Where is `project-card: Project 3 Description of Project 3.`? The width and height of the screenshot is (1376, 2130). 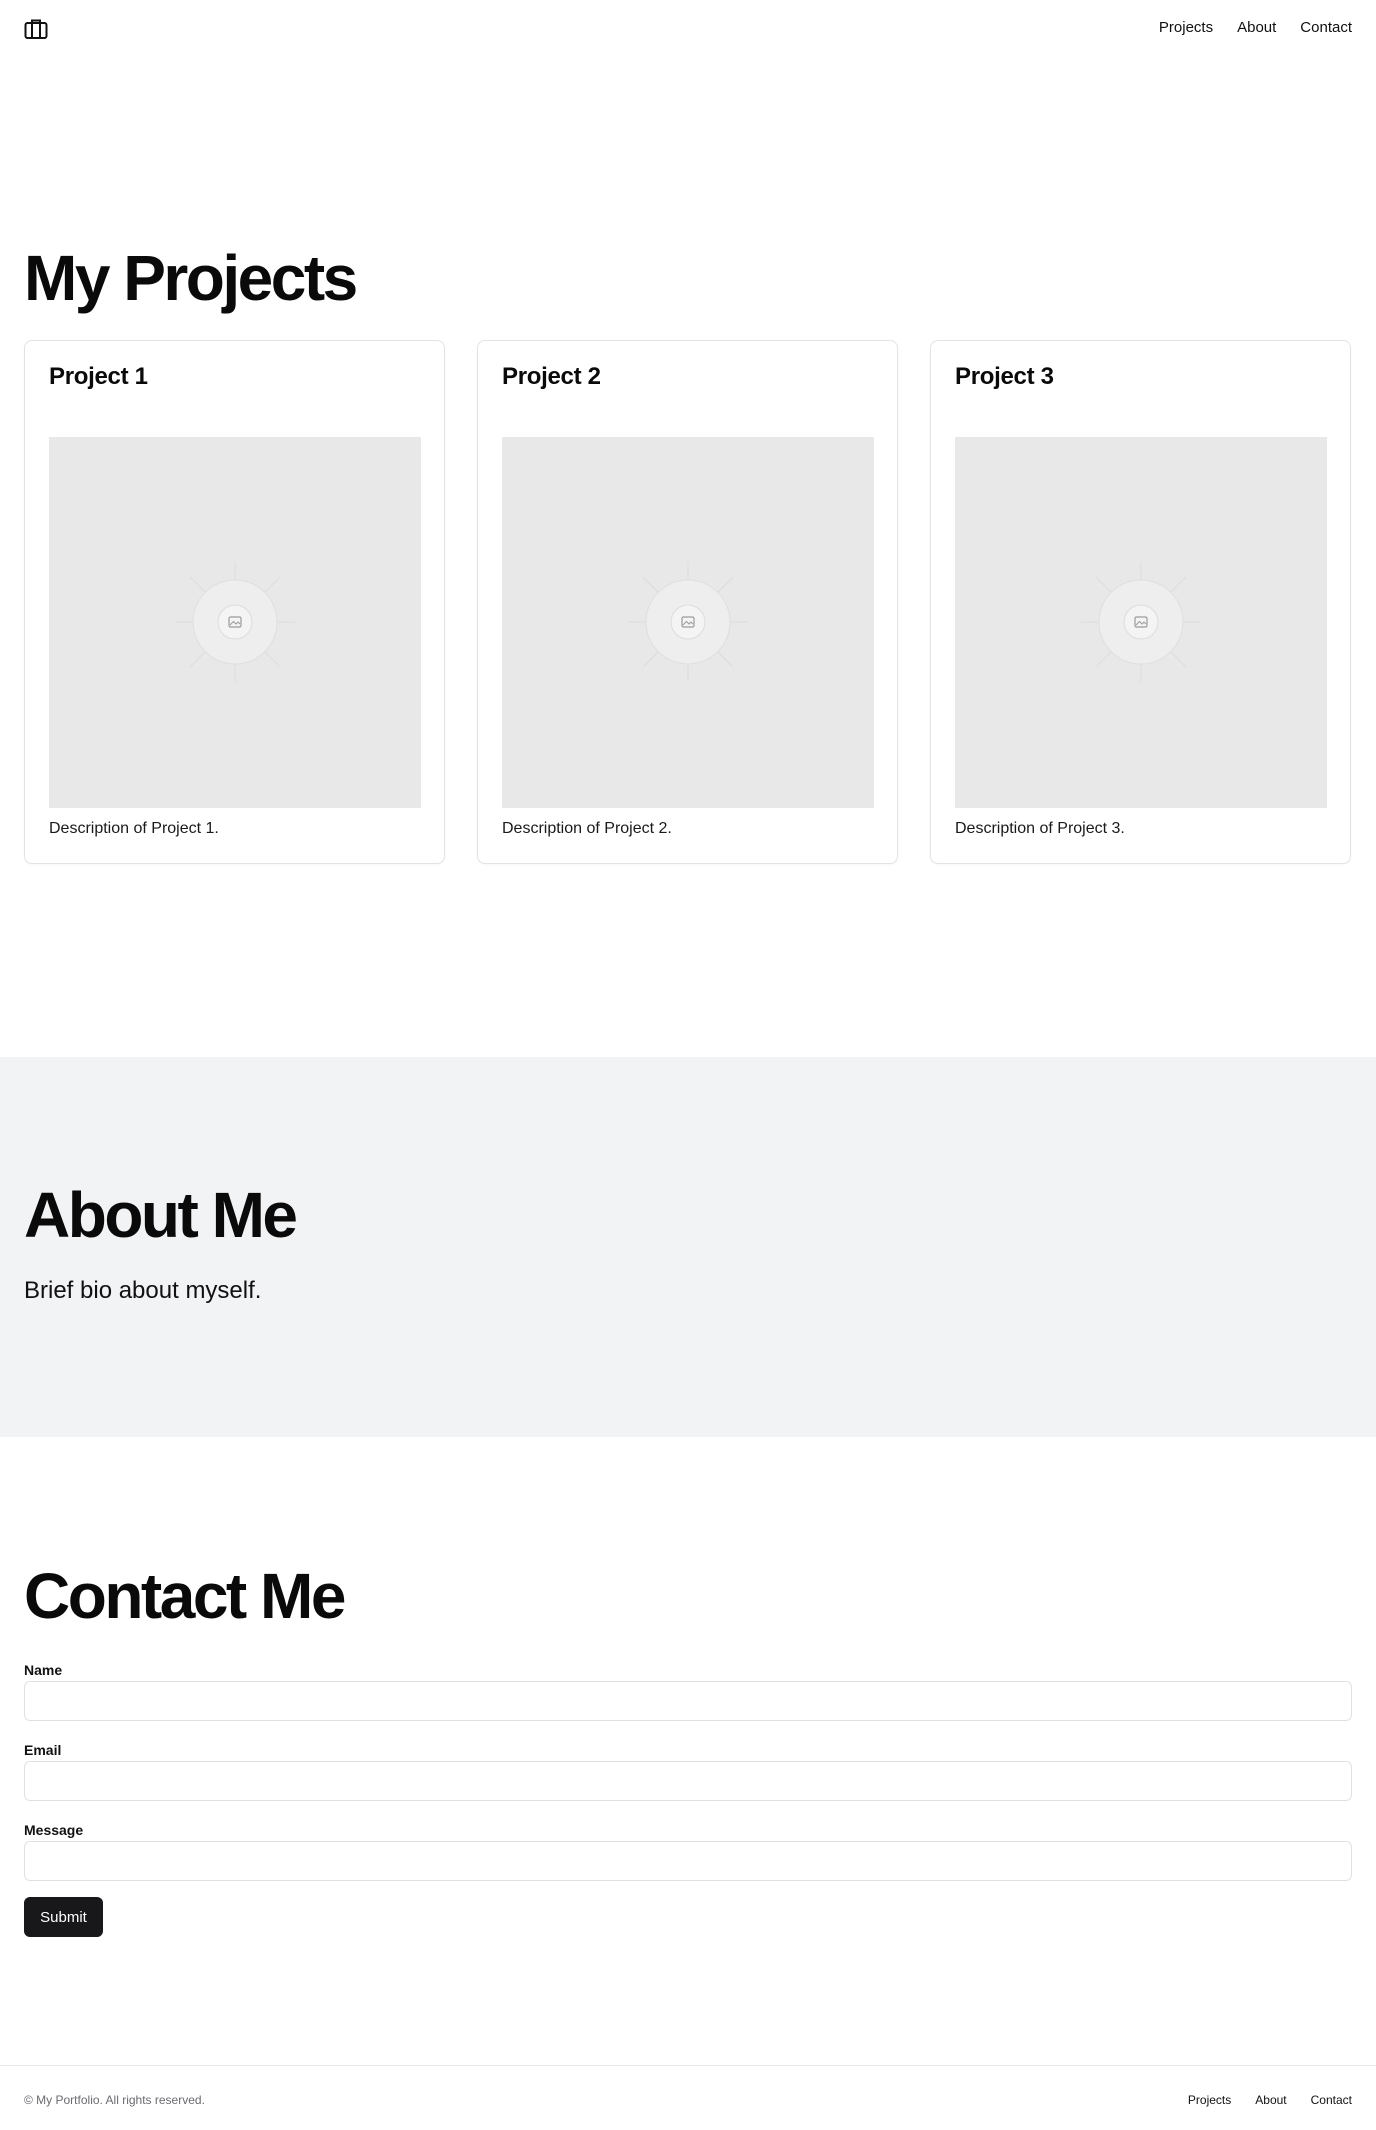
project-card: Project 3 Description of Project 3. is located at coordinates (1140, 602).